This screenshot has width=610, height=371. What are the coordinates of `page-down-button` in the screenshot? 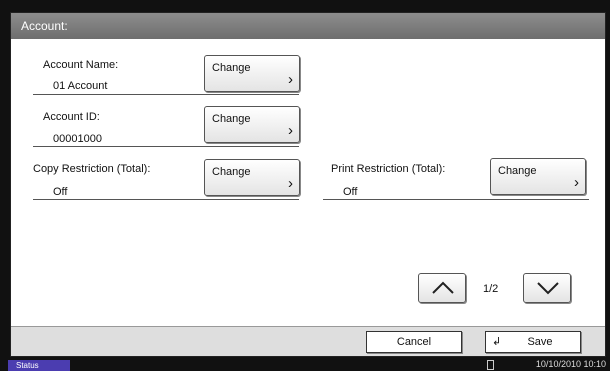 It's located at (547, 288).